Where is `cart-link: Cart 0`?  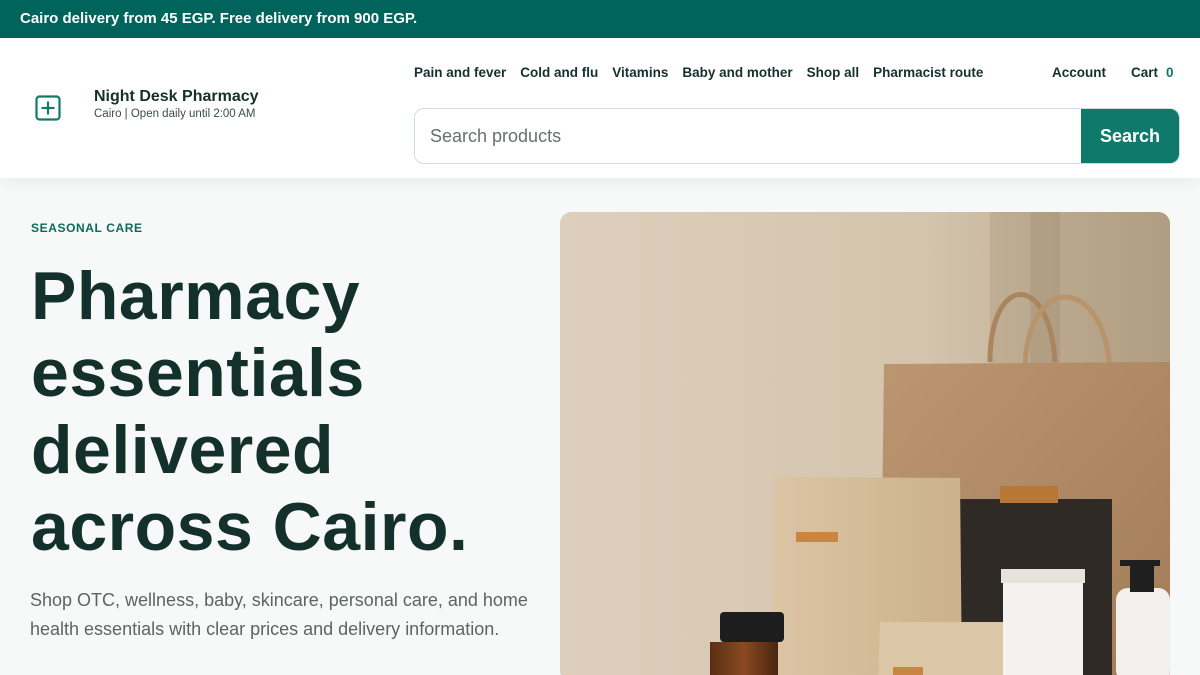 cart-link: Cart 0 is located at coordinates (1152, 72).